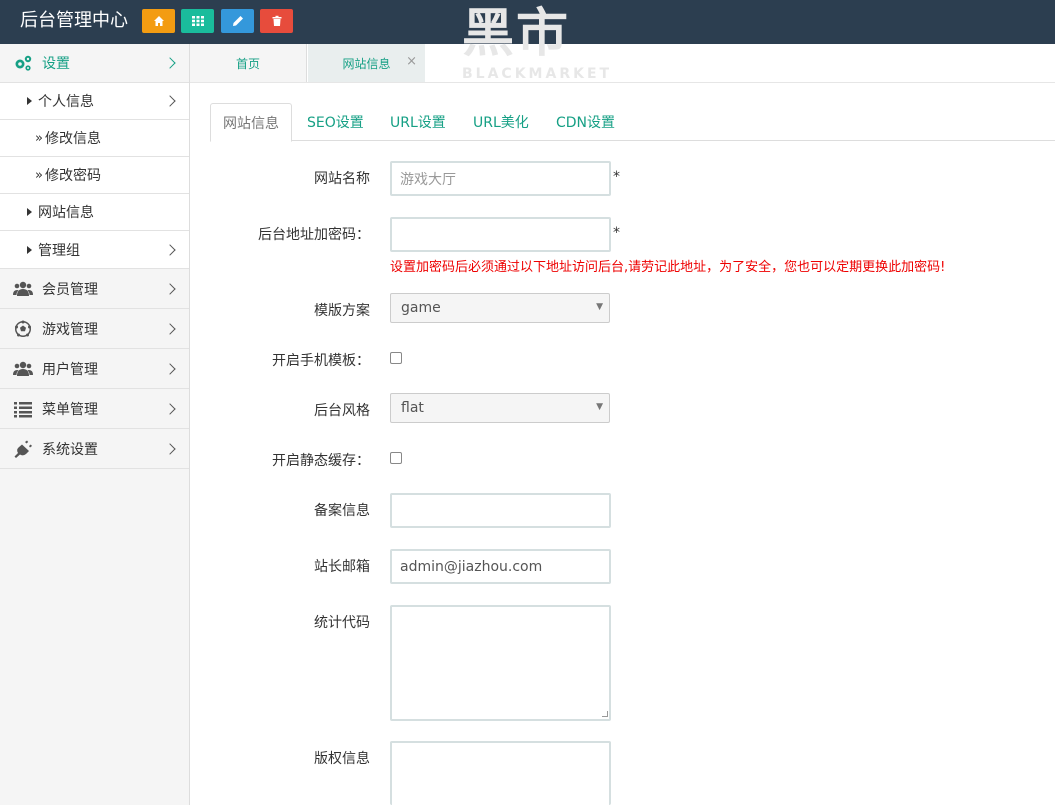 This screenshot has width=1055, height=805. I want to click on sidebar-label: 修改信息, so click(72, 139).